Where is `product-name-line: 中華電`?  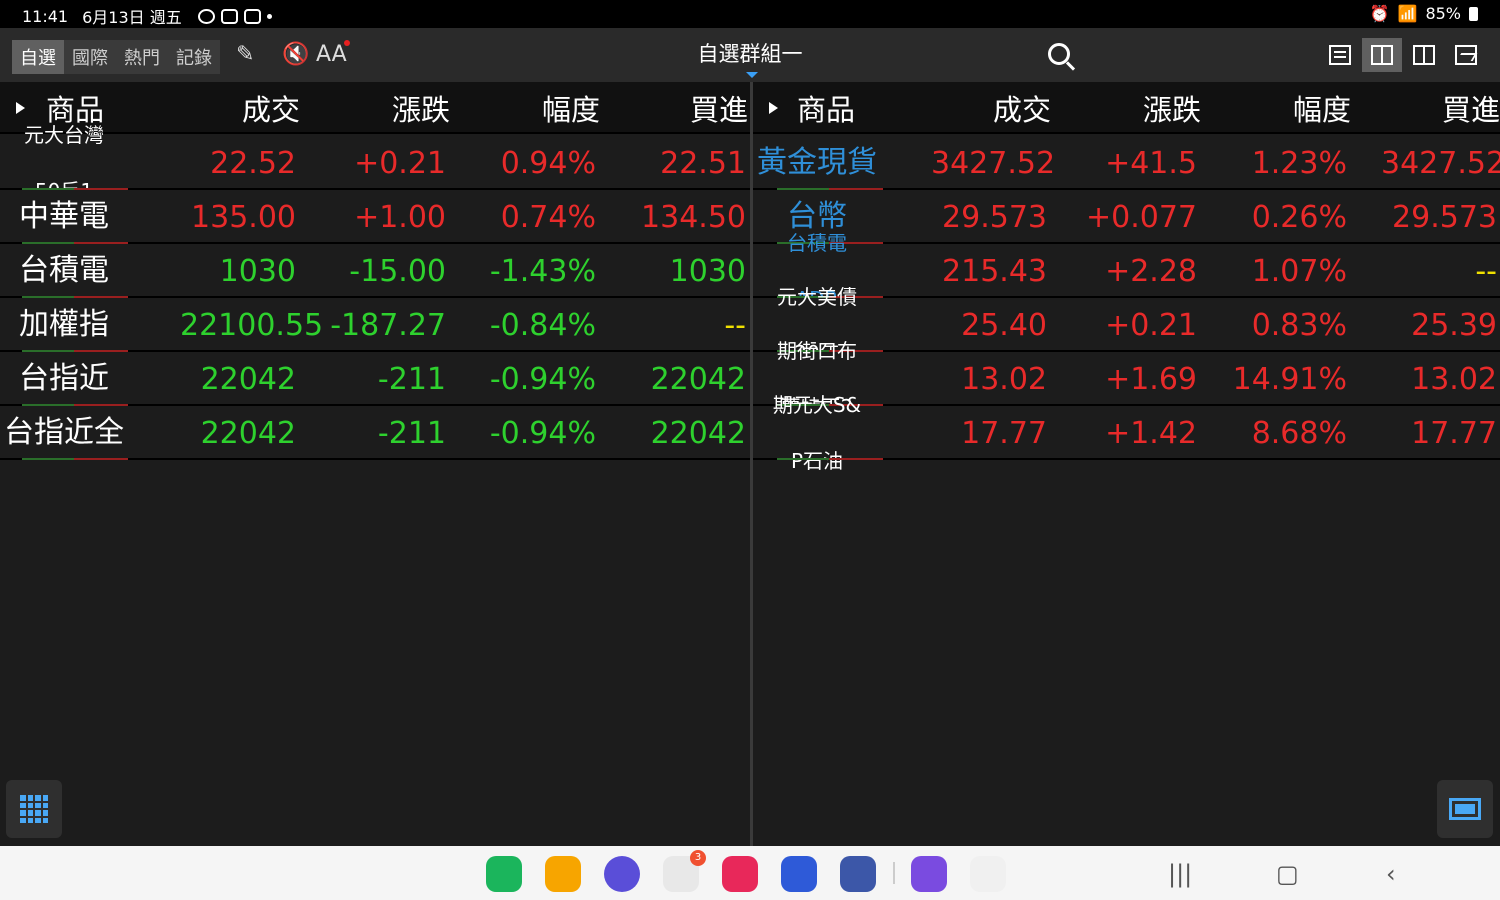
product-name-line: 中華電 is located at coordinates (64, 216).